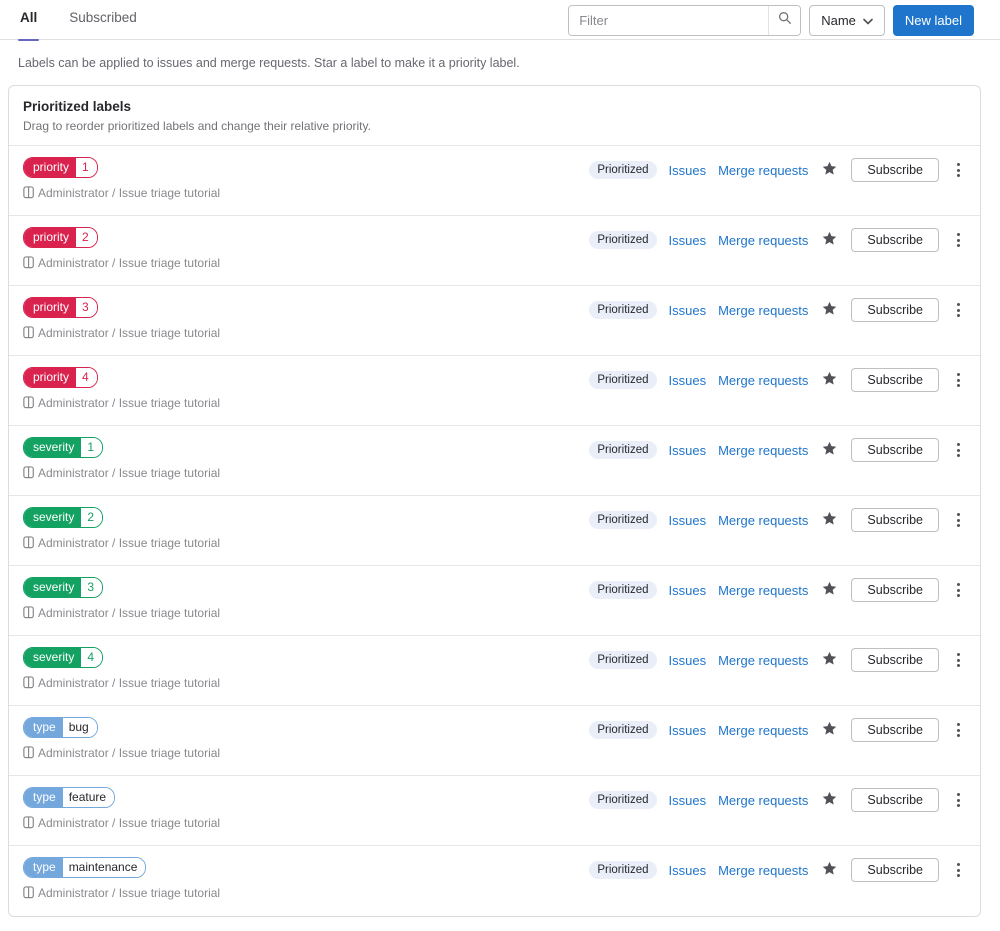 This screenshot has height=931, width=1000. I want to click on prioritized-badge: Prioritized, so click(623, 310).